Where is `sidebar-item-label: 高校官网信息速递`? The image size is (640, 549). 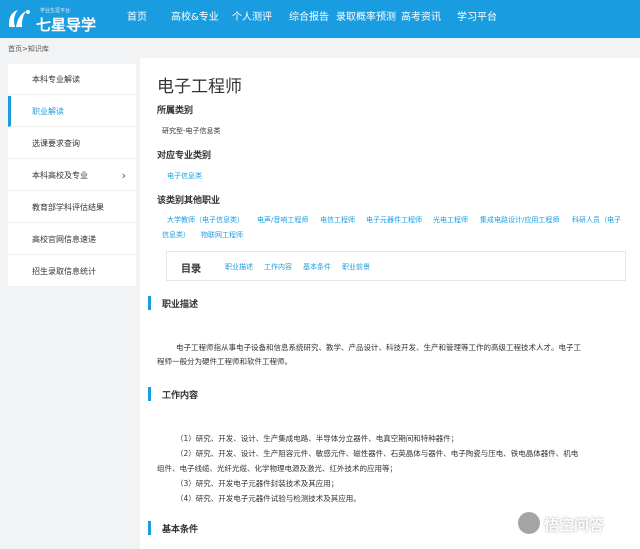 sidebar-item-label: 高校官网信息速递 is located at coordinates (64, 239).